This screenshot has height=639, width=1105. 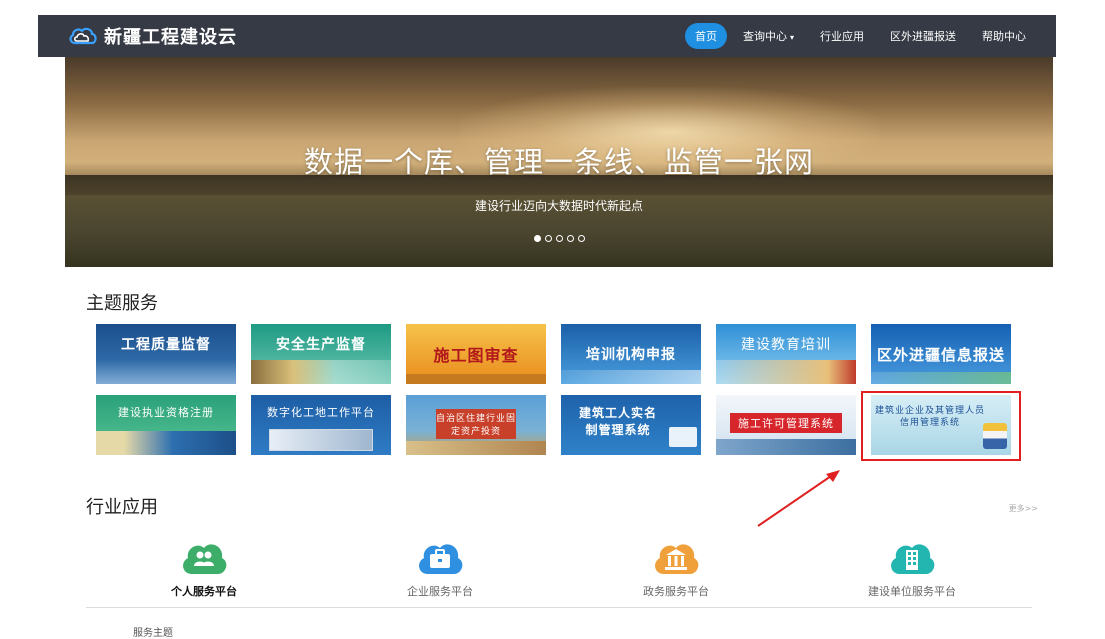 I want to click on tab-personal-service: 个人服务平台, so click(x=204, y=568).